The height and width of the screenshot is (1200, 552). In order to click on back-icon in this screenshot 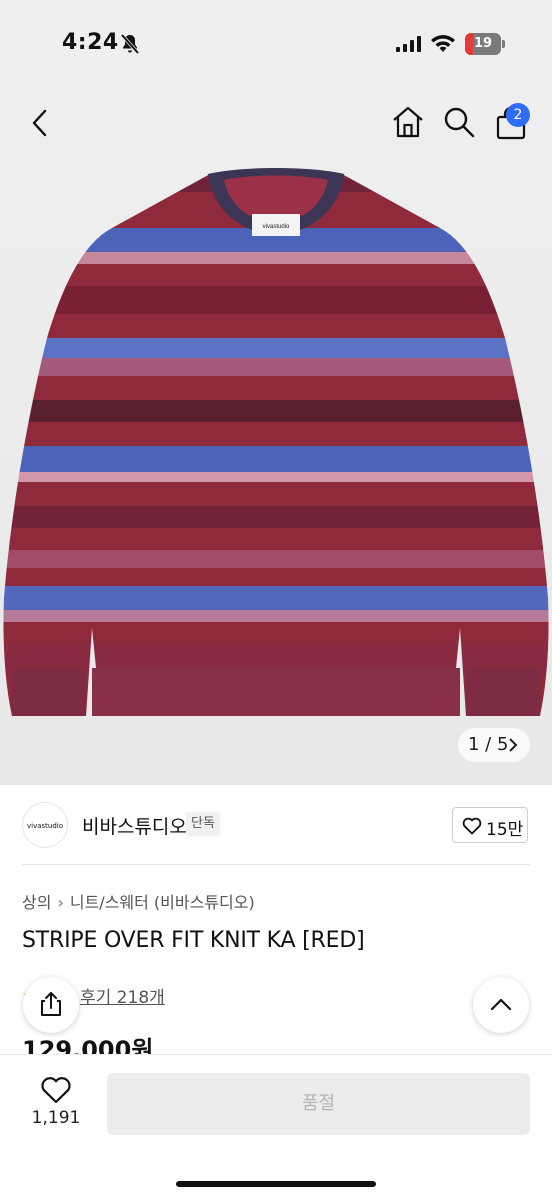, I will do `click(40, 123)`.